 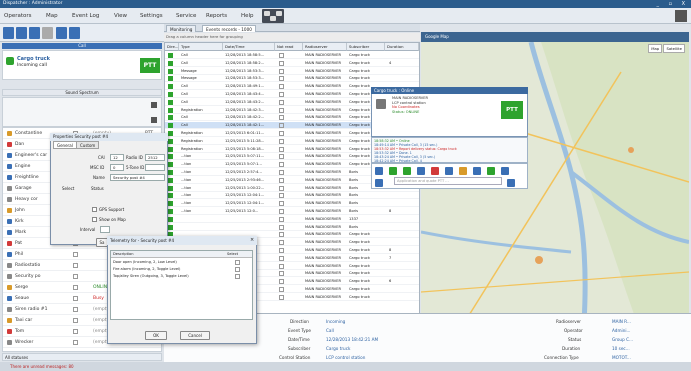 I want to click on cai-field: 12, so click(x=117, y=157).